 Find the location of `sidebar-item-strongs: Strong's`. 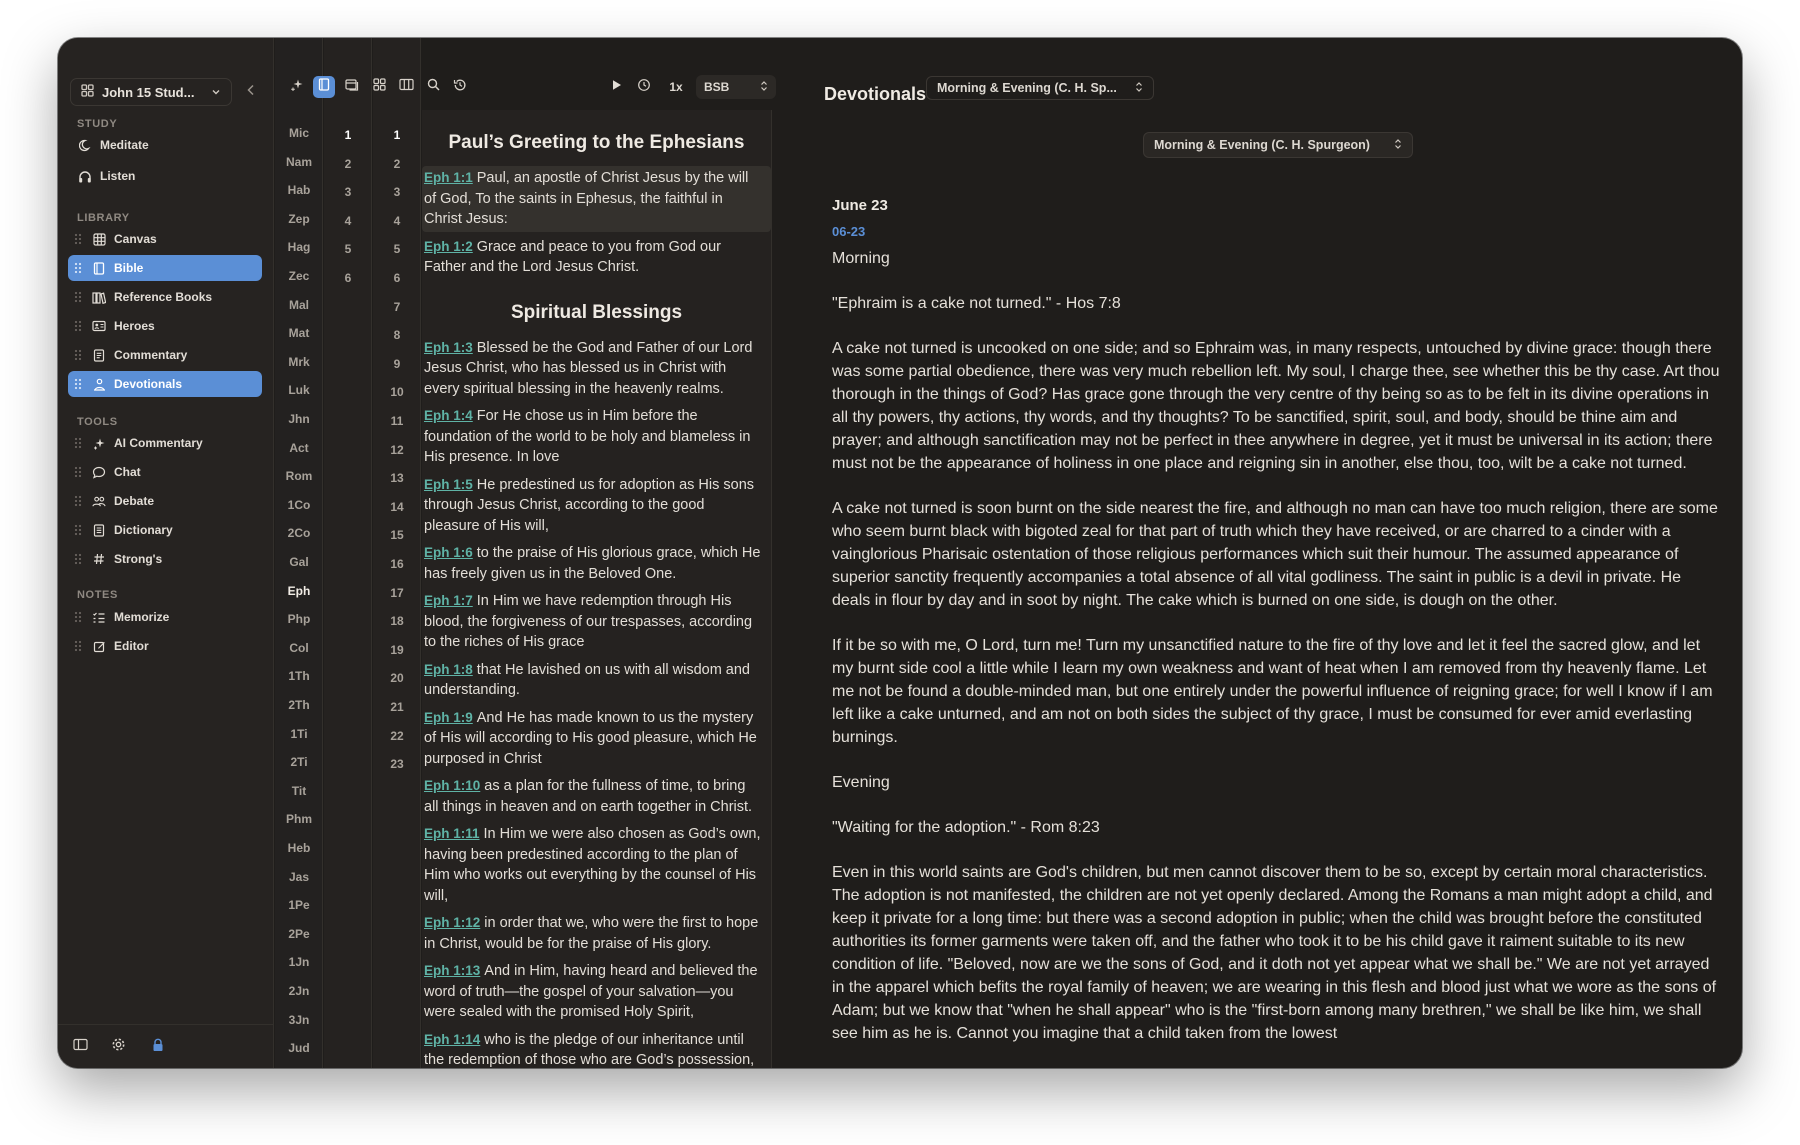

sidebar-item-strongs: Strong's is located at coordinates (165, 559).